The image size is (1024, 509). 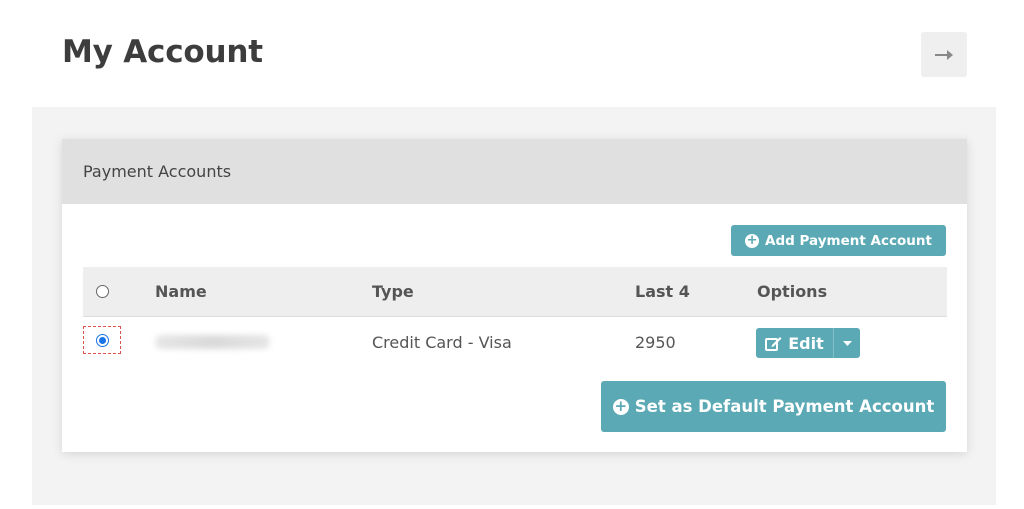 I want to click on edit-dropdown-group: Edit, so click(x=808, y=343).